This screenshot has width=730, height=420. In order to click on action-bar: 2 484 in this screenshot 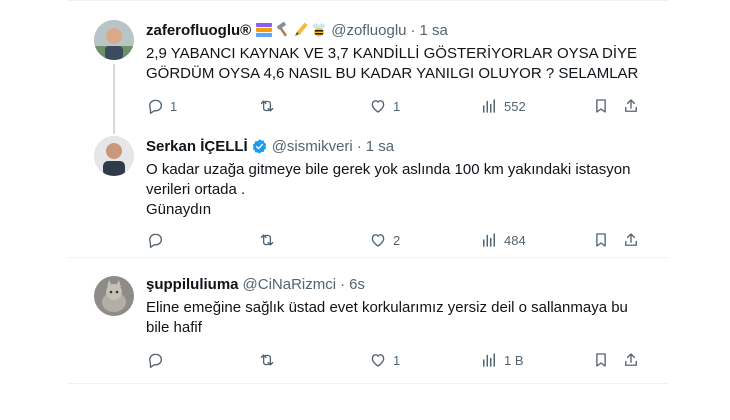, I will do `click(396, 240)`.